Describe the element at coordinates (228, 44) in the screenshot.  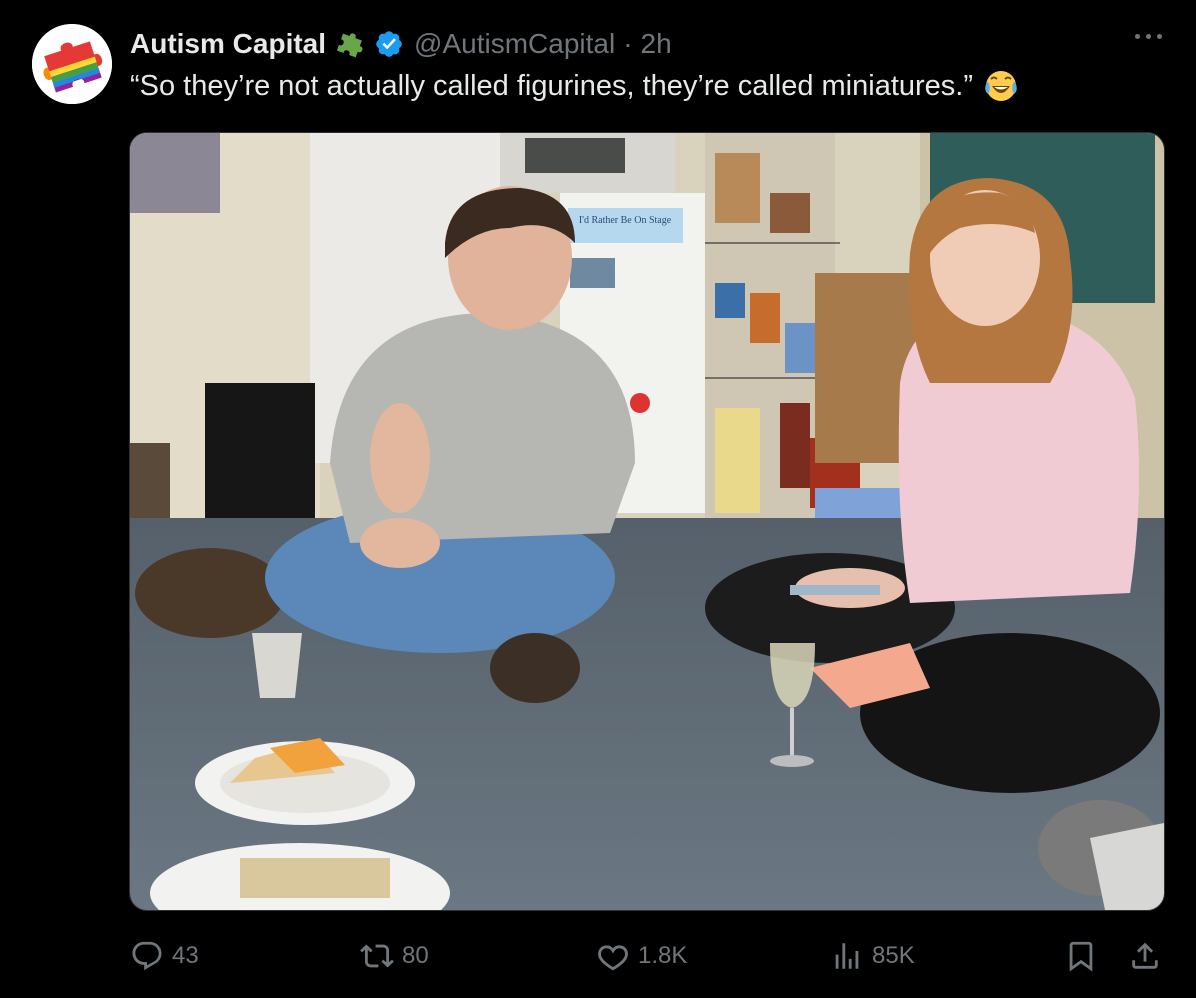
I see `author-name: Autism Capital` at that location.